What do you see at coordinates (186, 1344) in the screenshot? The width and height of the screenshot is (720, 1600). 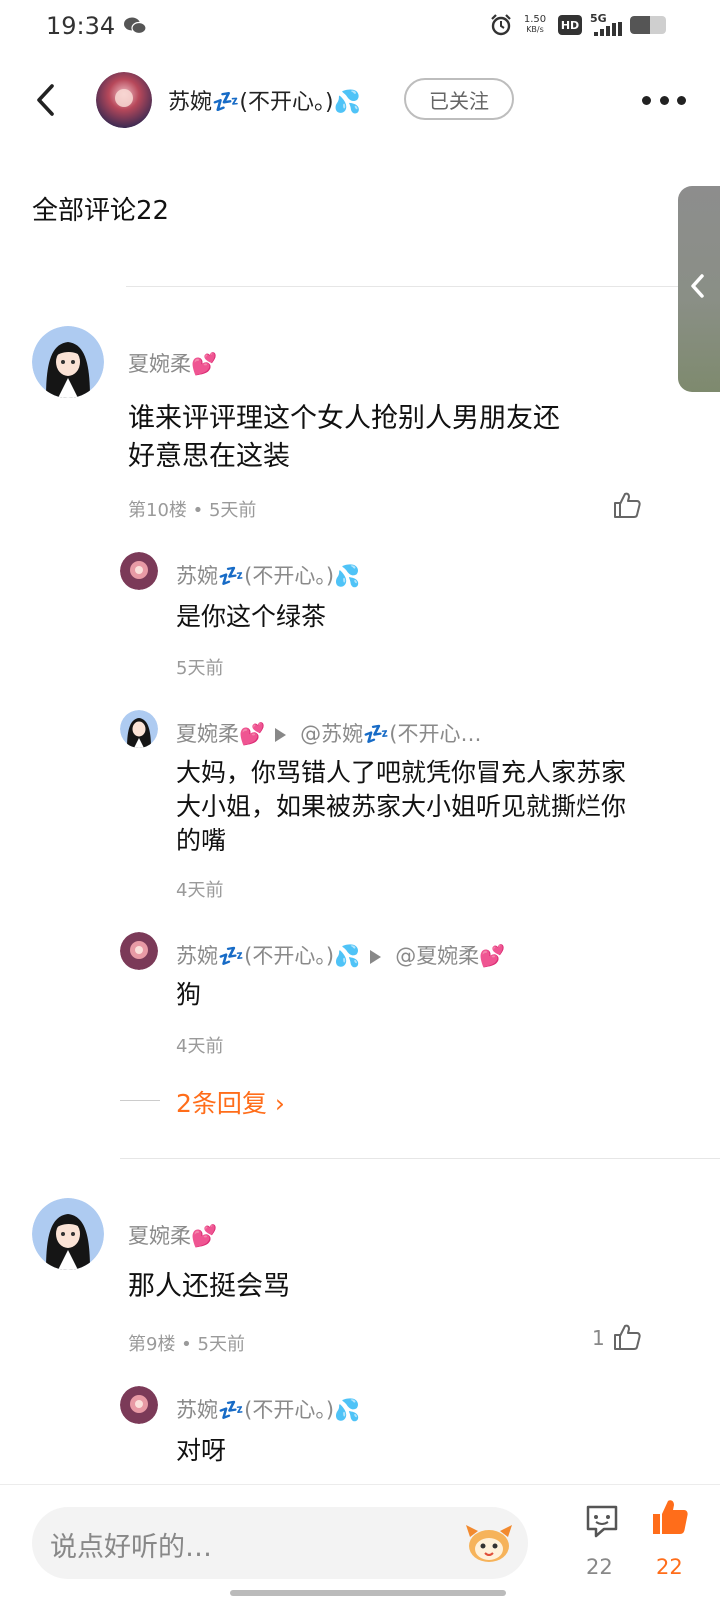 I see `comment-meta: 第9楼 • 5天前` at bounding box center [186, 1344].